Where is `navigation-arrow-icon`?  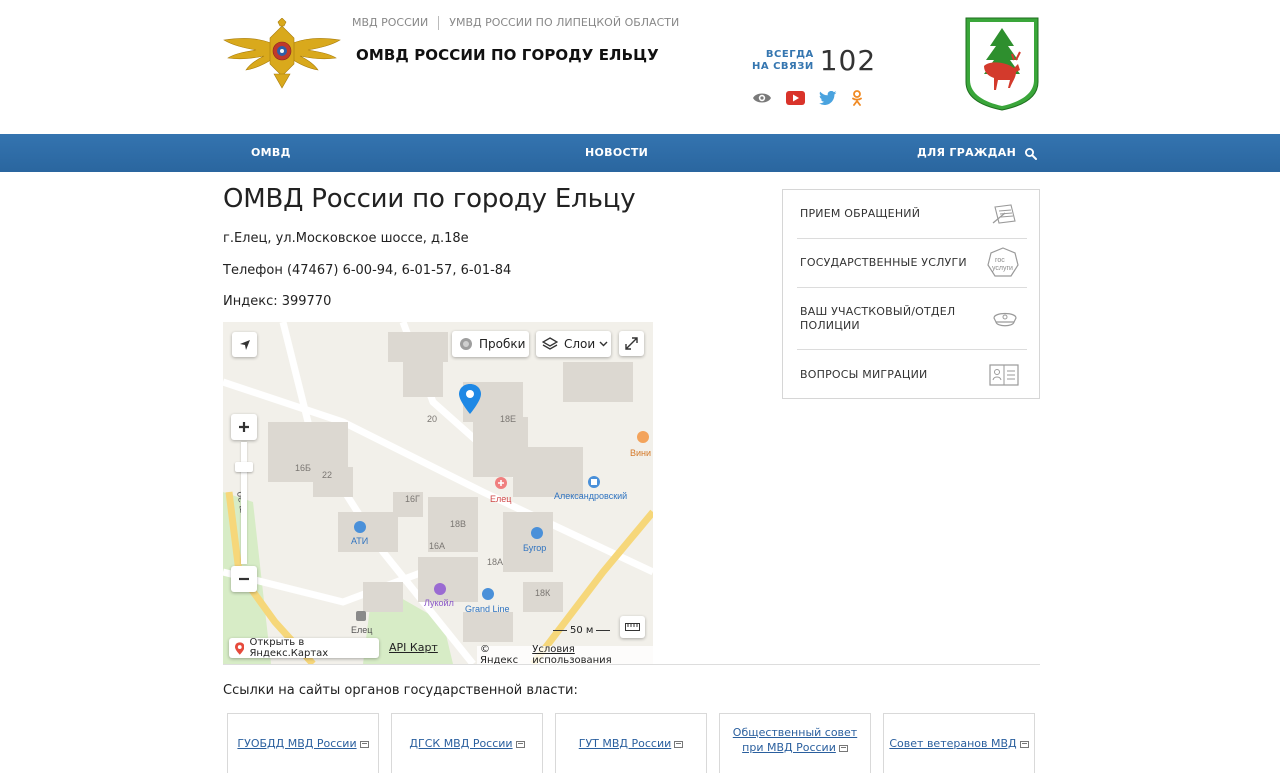 navigation-arrow-icon is located at coordinates (244, 344).